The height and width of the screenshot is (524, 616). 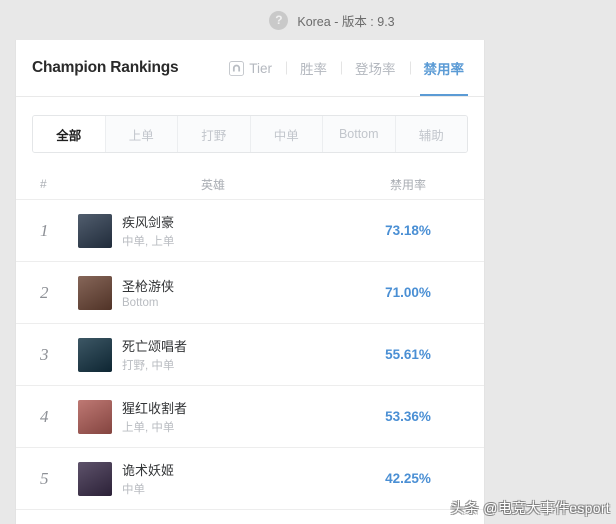 What do you see at coordinates (346, 21) in the screenshot?
I see `region-version-label: Korea - 版本 : 9.3` at bounding box center [346, 21].